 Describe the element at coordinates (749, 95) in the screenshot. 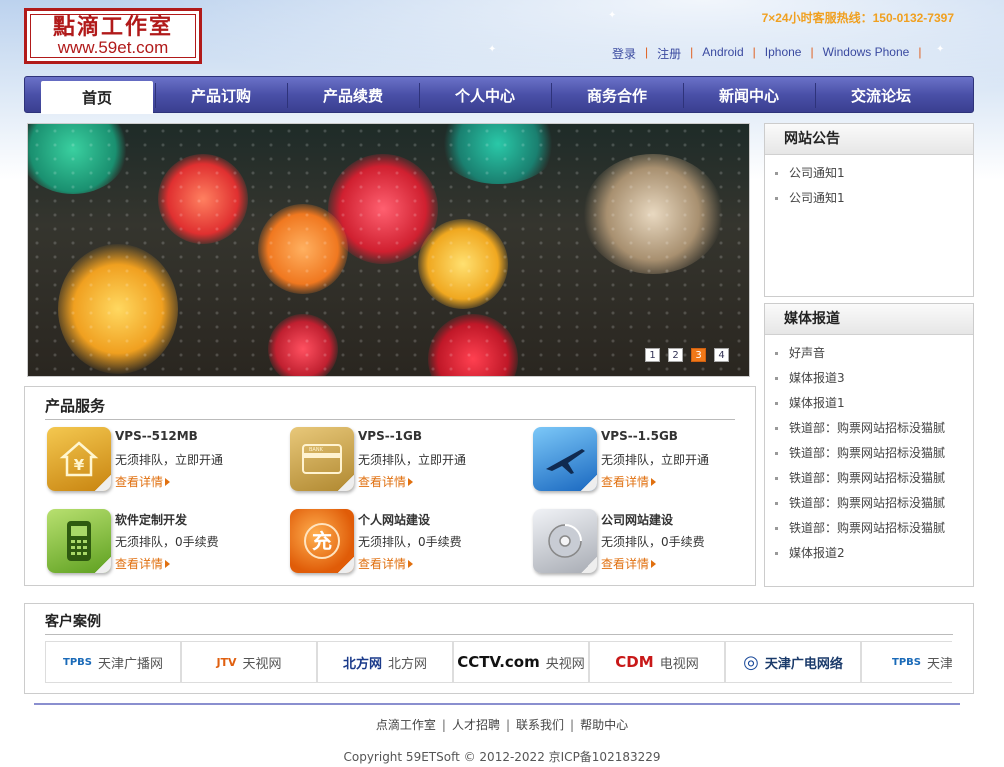

I see `nav-item-news: 新闻中心` at that location.